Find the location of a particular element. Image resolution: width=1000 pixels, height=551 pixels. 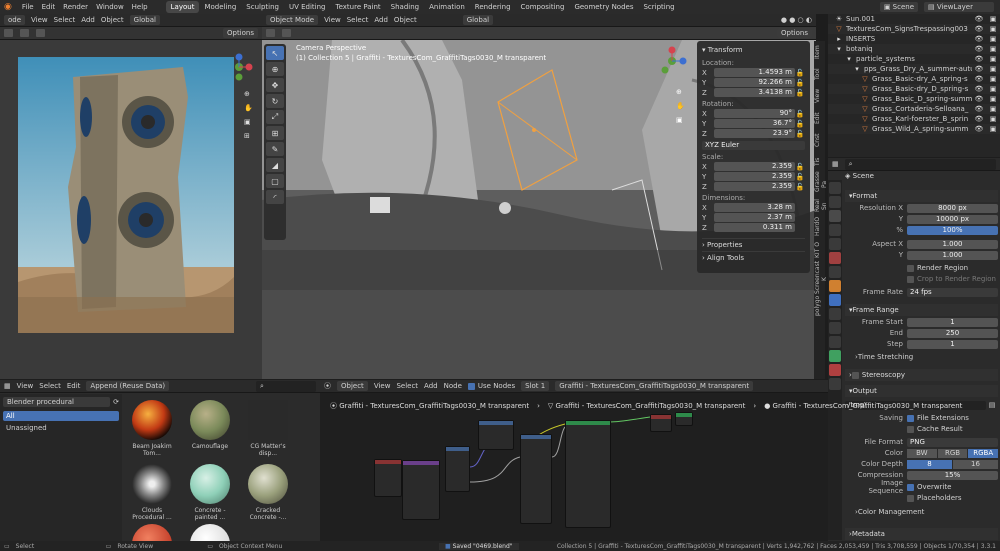

output-header: ▾ Output is located at coordinates (921, 391).